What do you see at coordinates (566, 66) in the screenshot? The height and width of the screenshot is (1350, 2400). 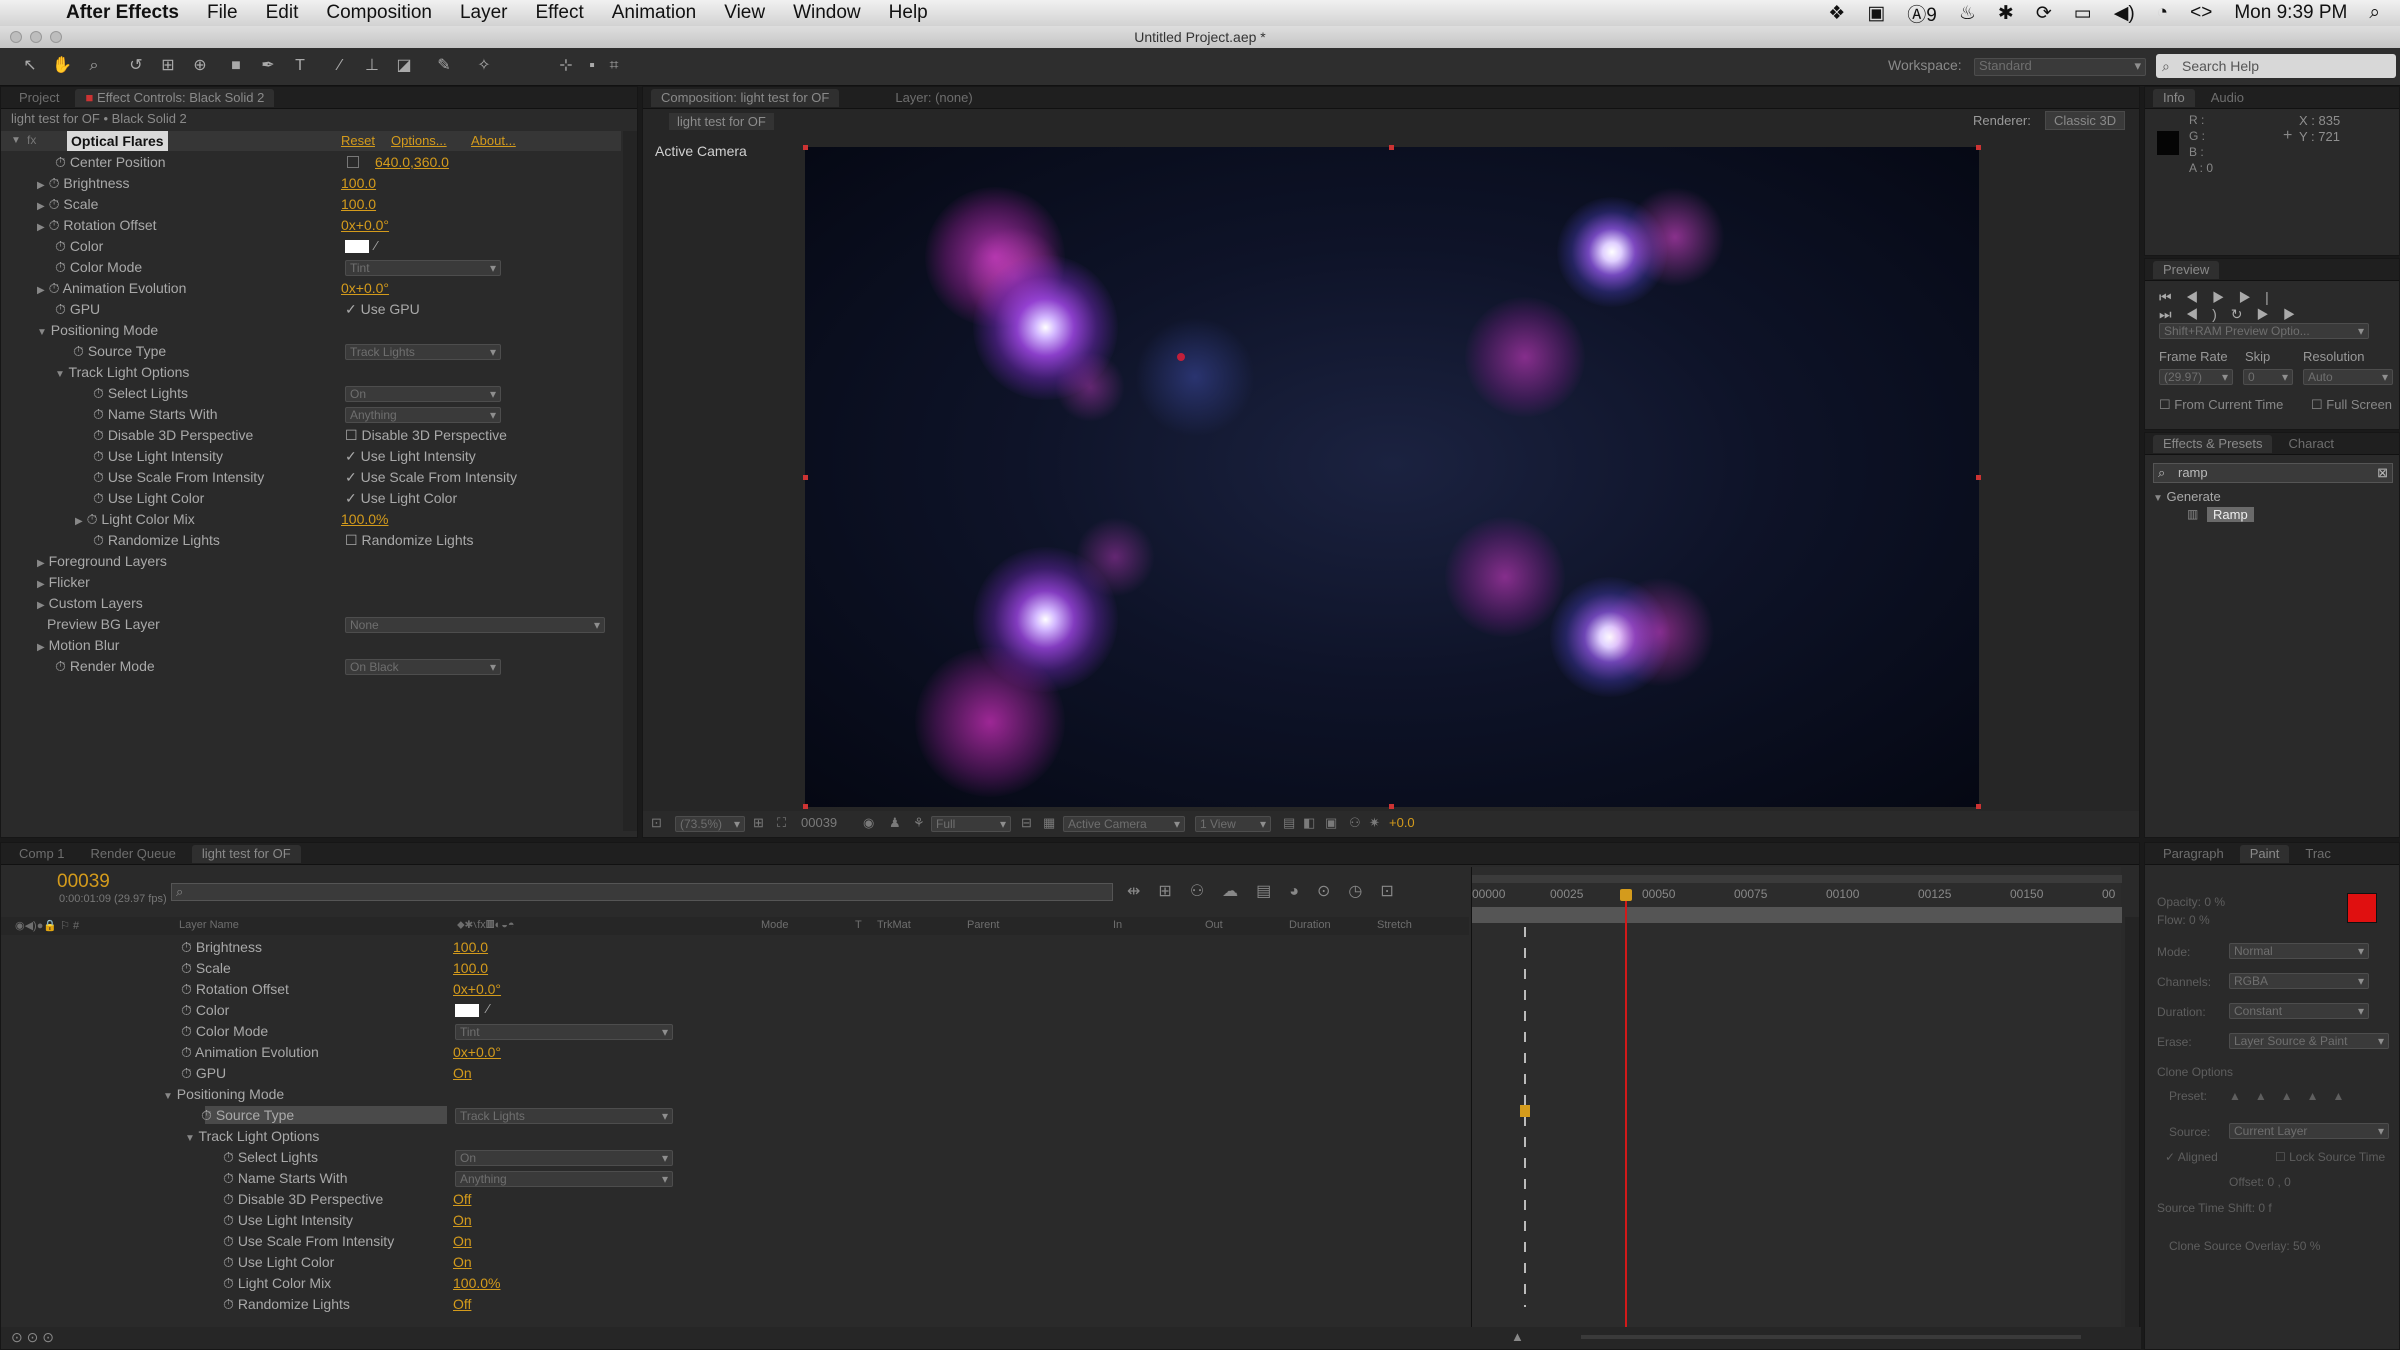 I see `local-axis-icon: ⊹` at bounding box center [566, 66].